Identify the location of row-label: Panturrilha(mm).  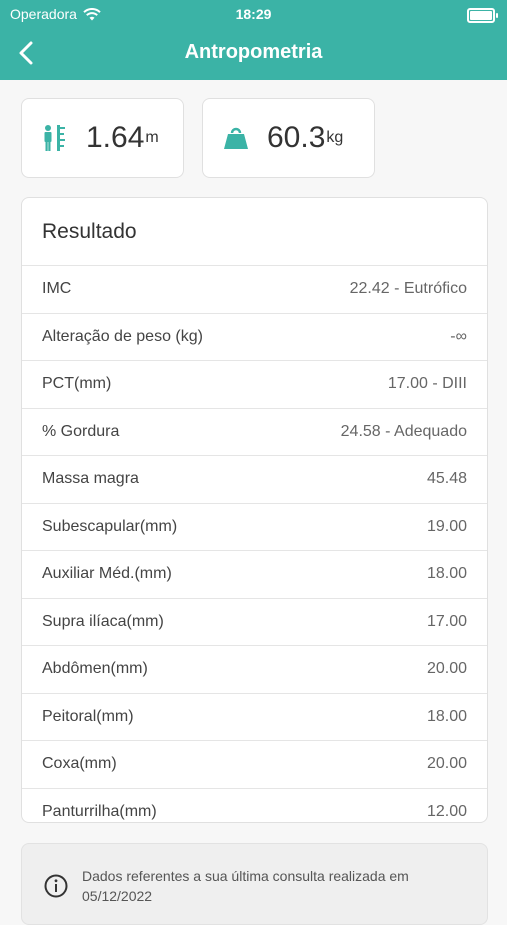
(99, 811).